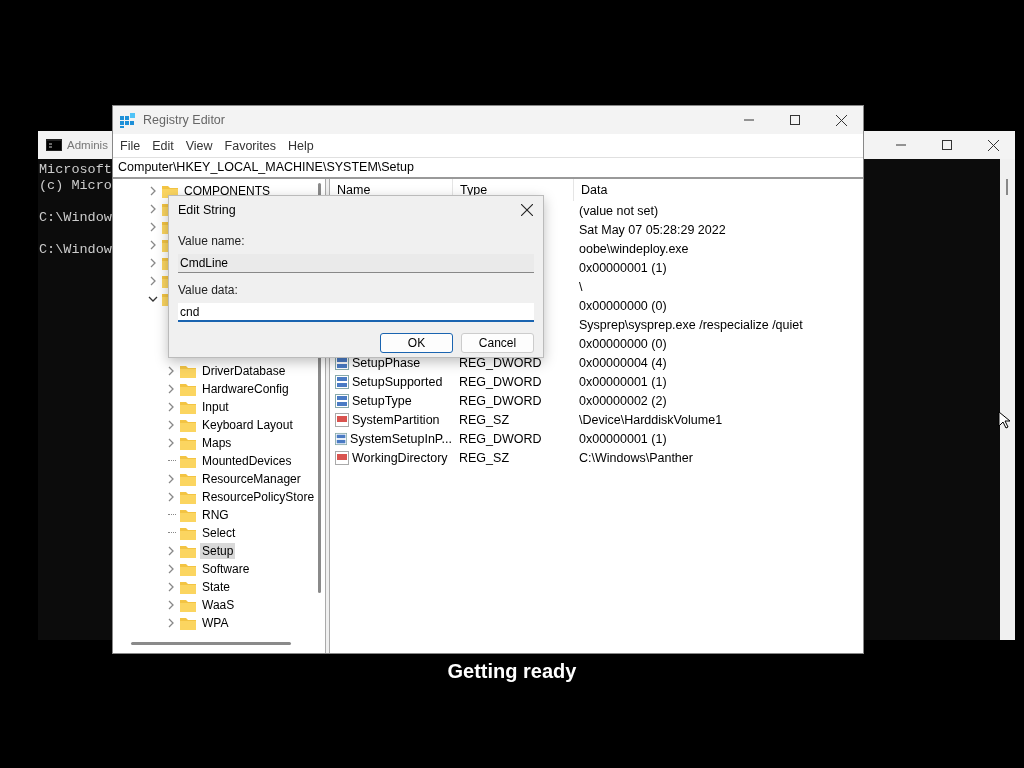  What do you see at coordinates (397, 381) in the screenshot?
I see `value-name: SetupSupported` at bounding box center [397, 381].